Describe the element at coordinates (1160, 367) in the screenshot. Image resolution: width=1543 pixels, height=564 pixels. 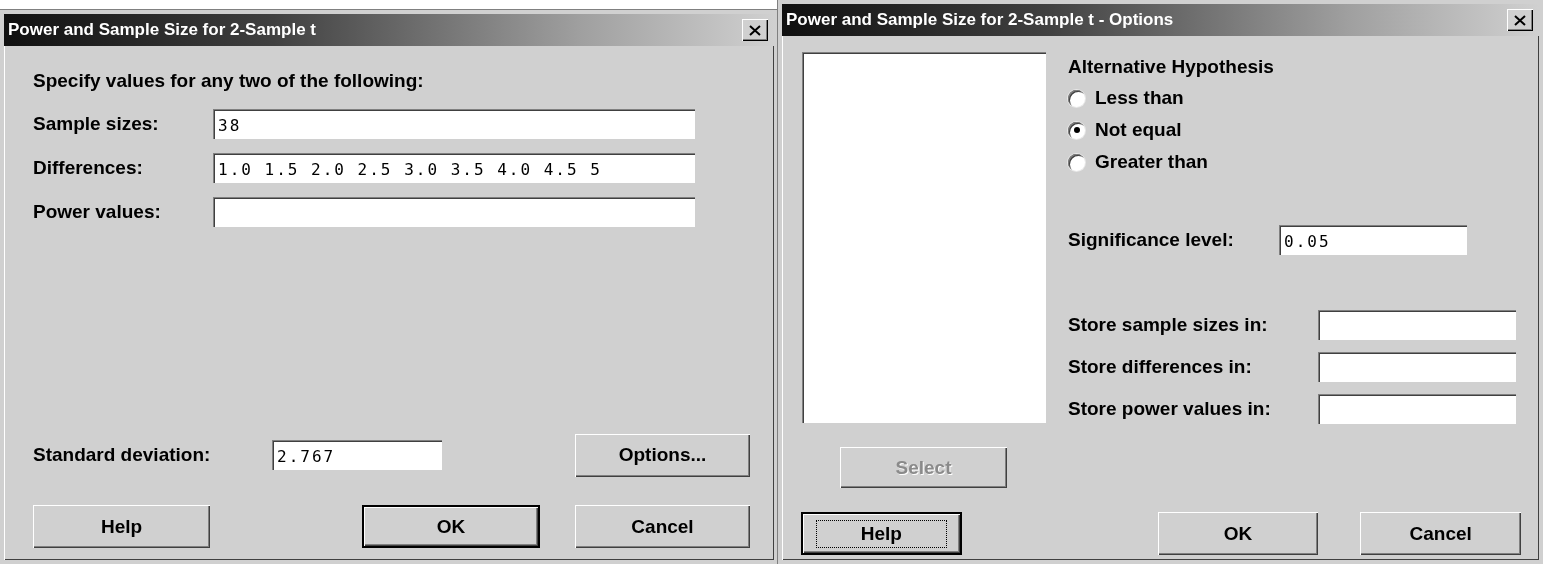
I see `field-label: Store differences in:` at that location.